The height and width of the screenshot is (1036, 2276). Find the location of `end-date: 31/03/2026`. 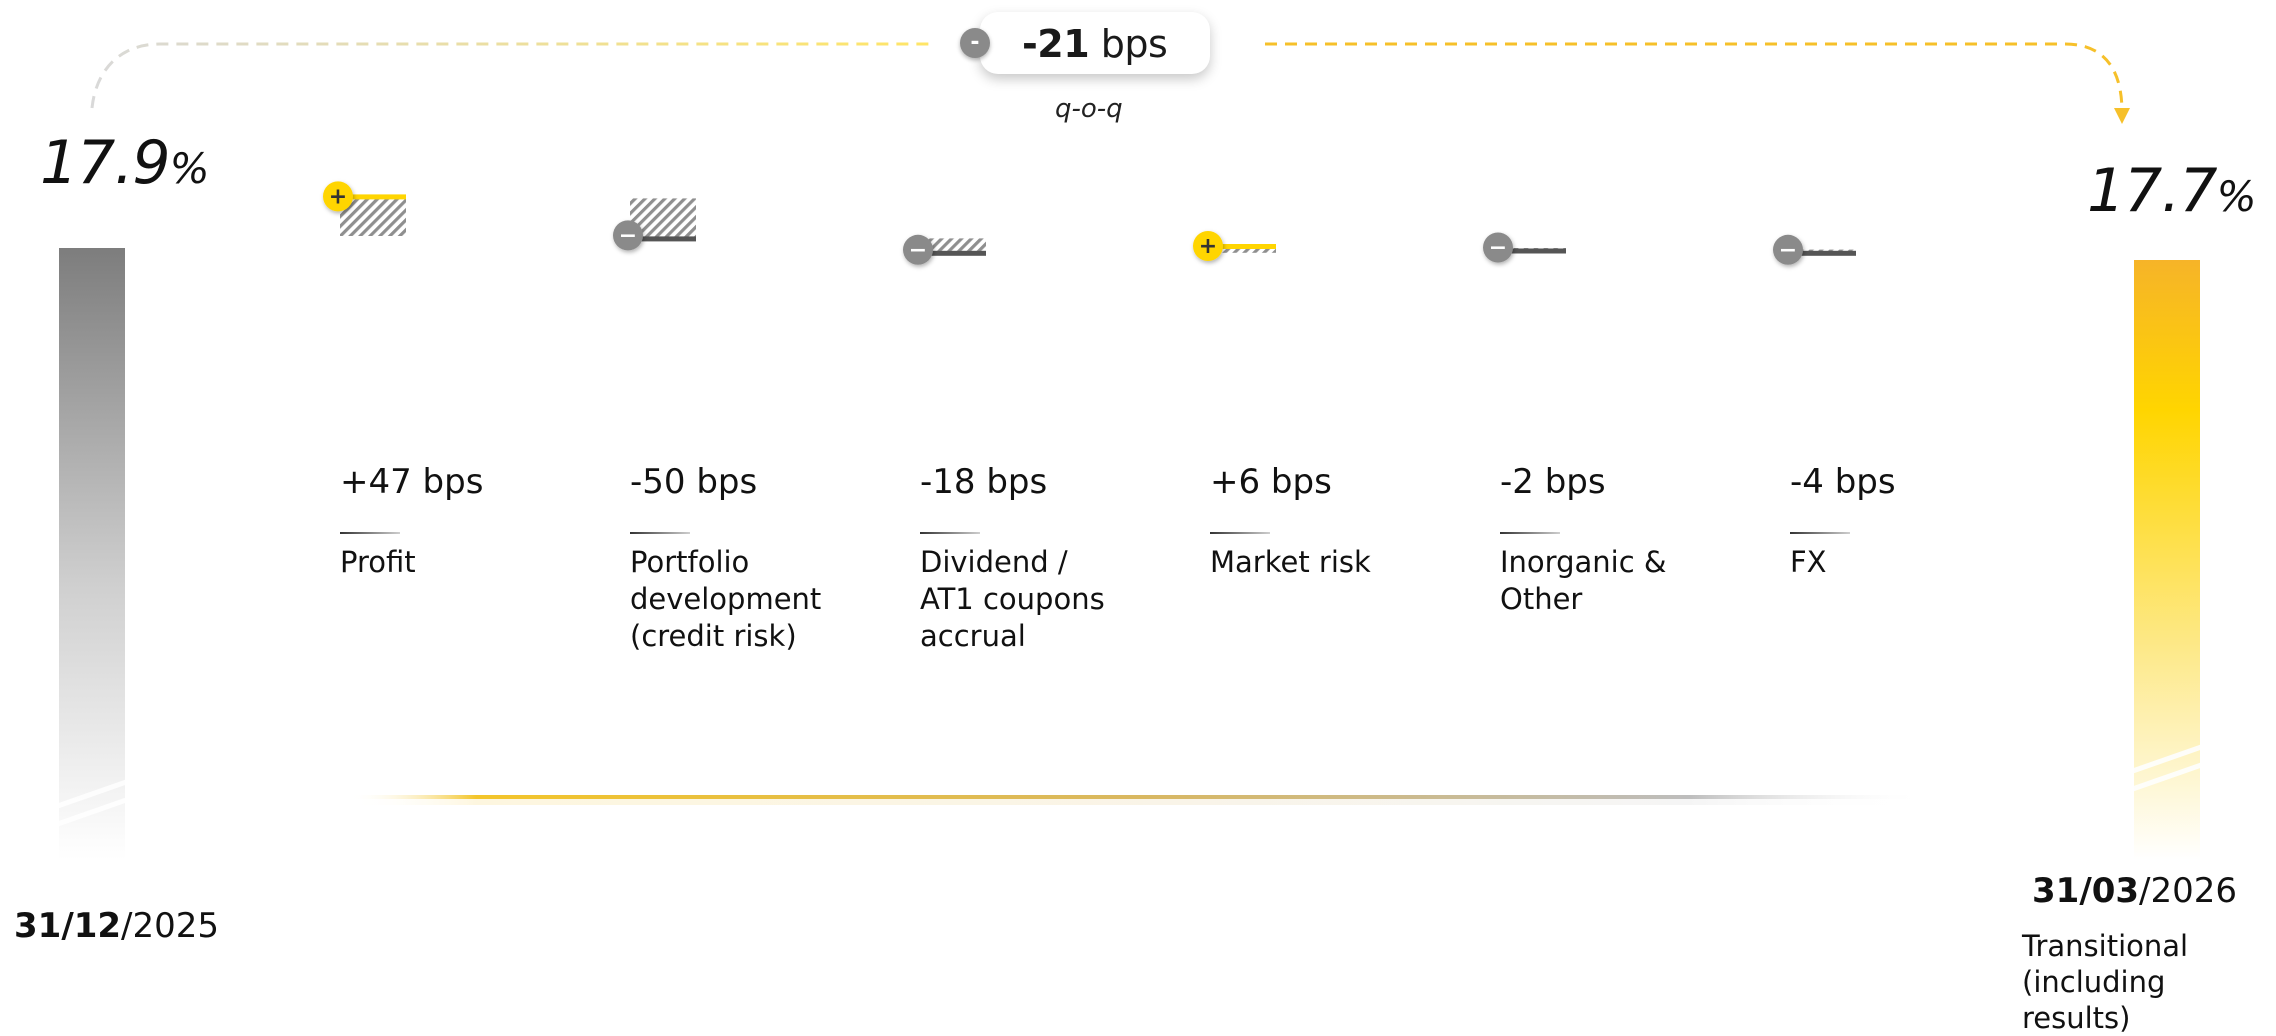

end-date: 31/03/2026 is located at coordinates (2134, 891).